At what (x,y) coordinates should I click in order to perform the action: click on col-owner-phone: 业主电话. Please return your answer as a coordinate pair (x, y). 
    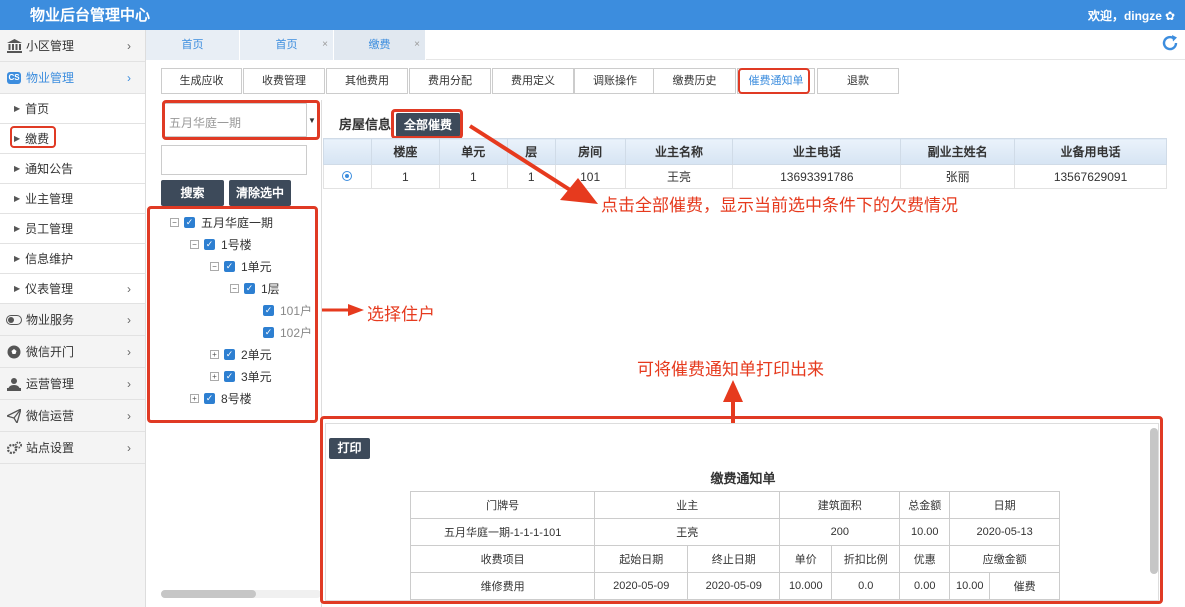
    Looking at the image, I should click on (817, 151).